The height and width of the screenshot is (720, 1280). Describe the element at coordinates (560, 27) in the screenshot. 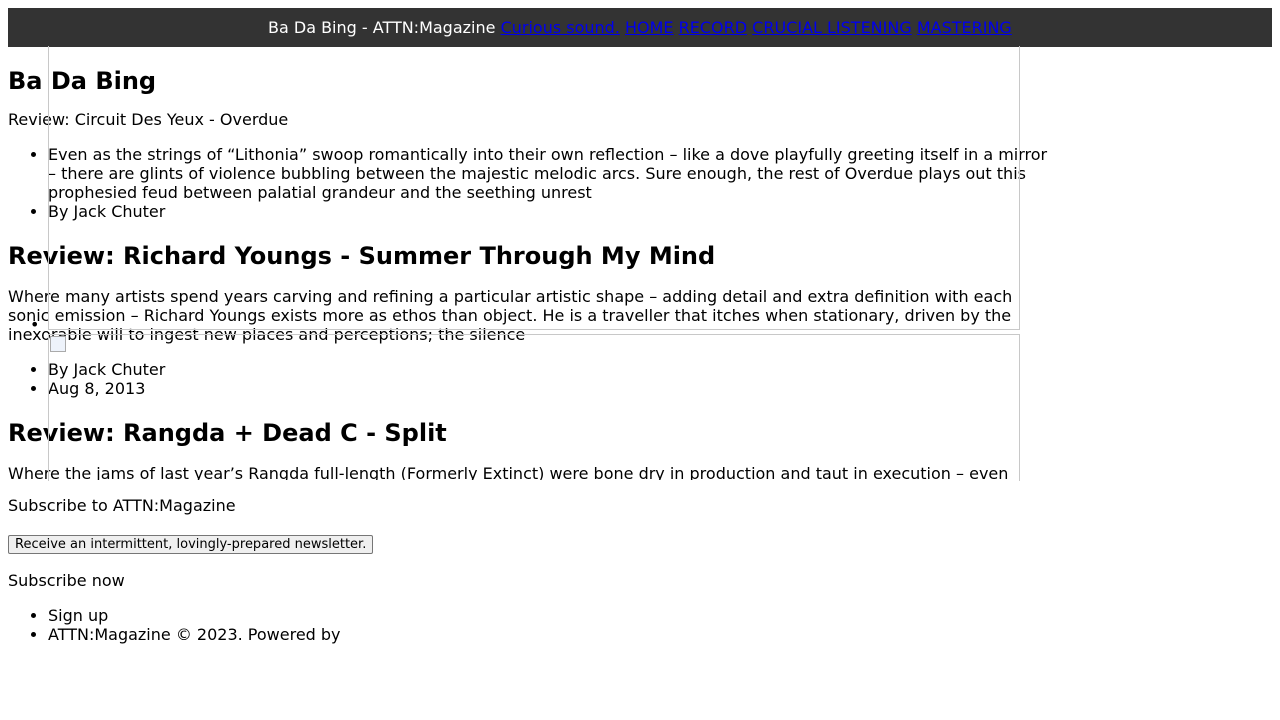

I see `nav-link-curious-sound: Curious sound.` at that location.